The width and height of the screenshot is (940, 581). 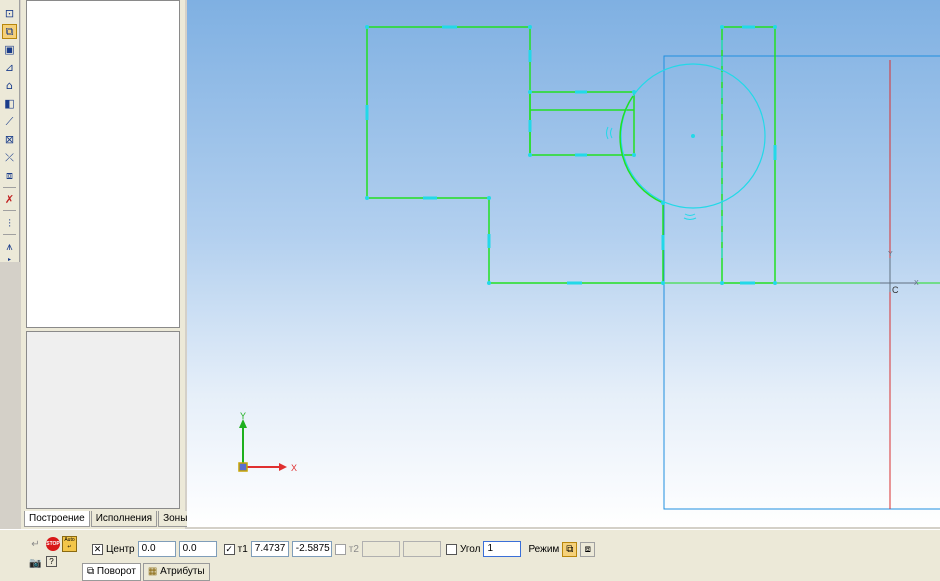 I want to click on tab-attributes: ▦ Атрибуты, so click(x=176, y=572).